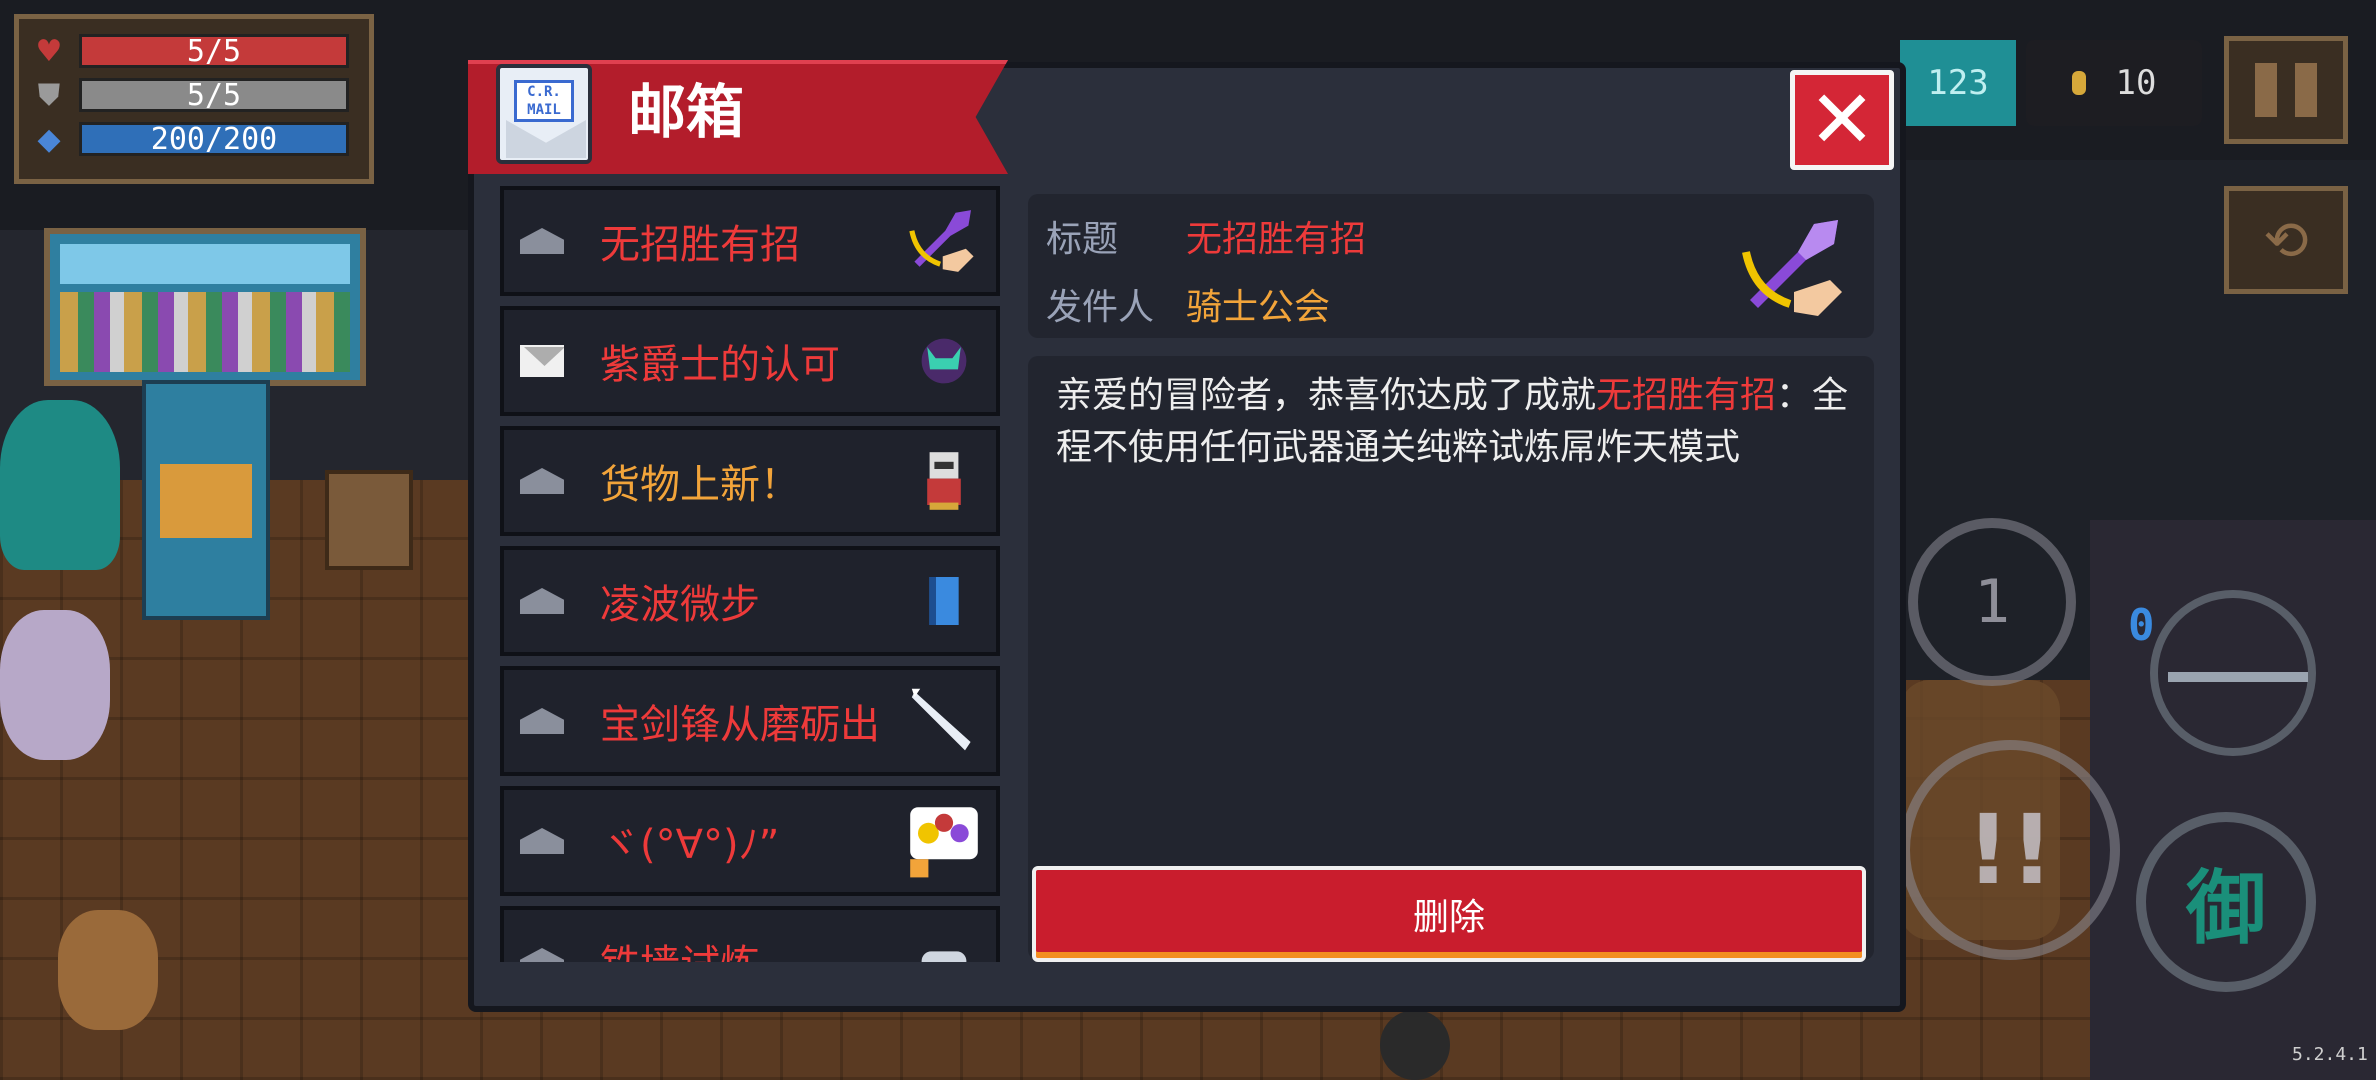  I want to click on attack-button: !!, so click(2010, 850).